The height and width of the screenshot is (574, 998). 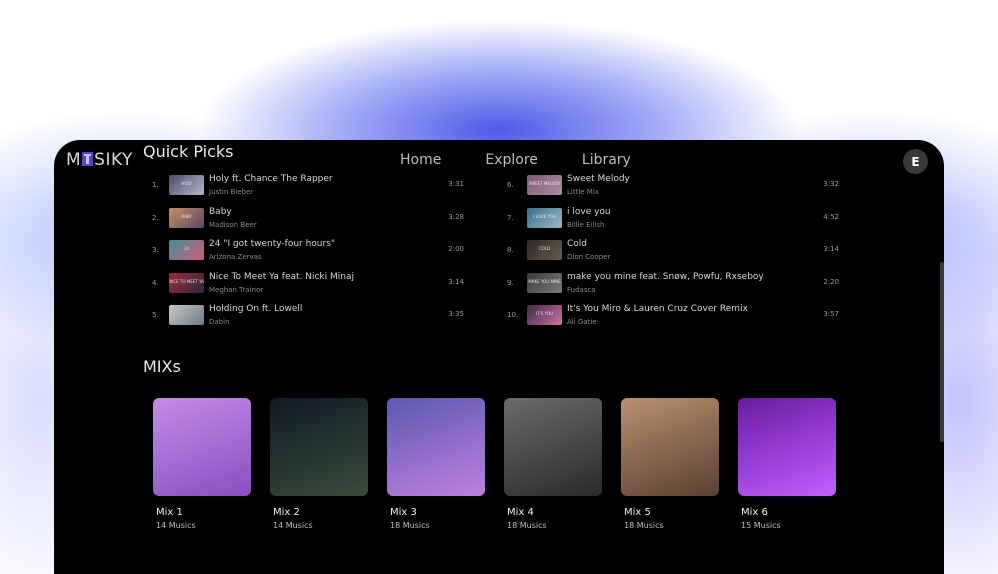 What do you see at coordinates (420, 160) in the screenshot?
I see `nav-home: Home` at bounding box center [420, 160].